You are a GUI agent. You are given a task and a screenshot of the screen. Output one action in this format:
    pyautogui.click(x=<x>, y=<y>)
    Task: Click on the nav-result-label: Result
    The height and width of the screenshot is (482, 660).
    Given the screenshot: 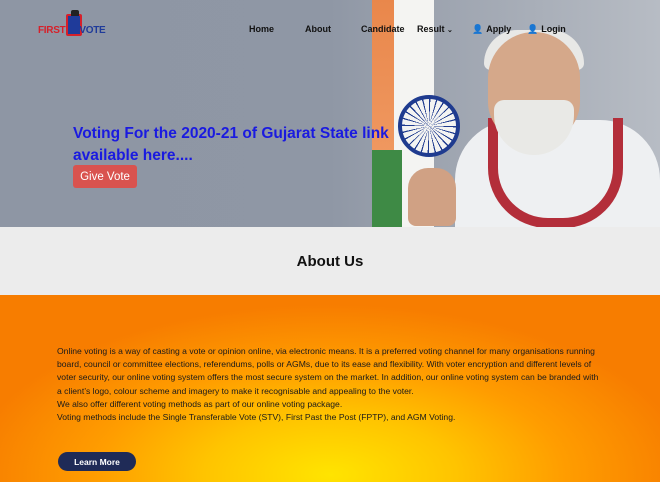 What is the action you would take?
    pyautogui.click(x=431, y=29)
    